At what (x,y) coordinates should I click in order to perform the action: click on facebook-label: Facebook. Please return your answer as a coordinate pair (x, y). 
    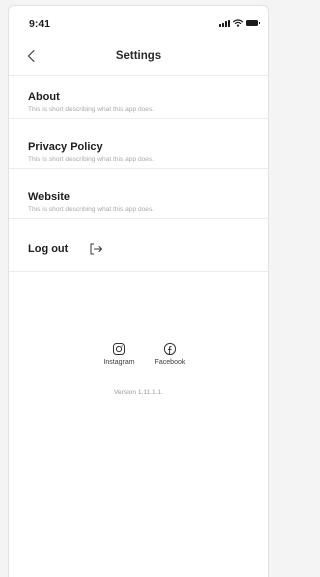
    Looking at the image, I should click on (170, 362).